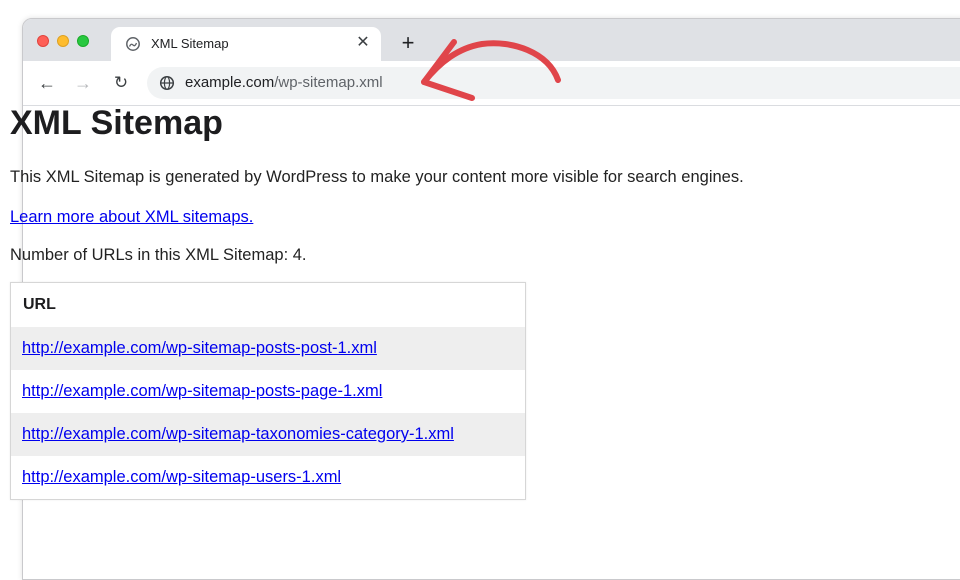 The width and height of the screenshot is (960, 580). Describe the element at coordinates (63, 41) in the screenshot. I see `minimize-window-button` at that location.